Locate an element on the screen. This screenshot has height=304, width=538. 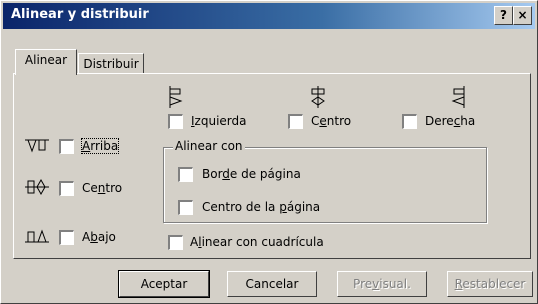
tab-alinear: Alinear is located at coordinates (46, 62).